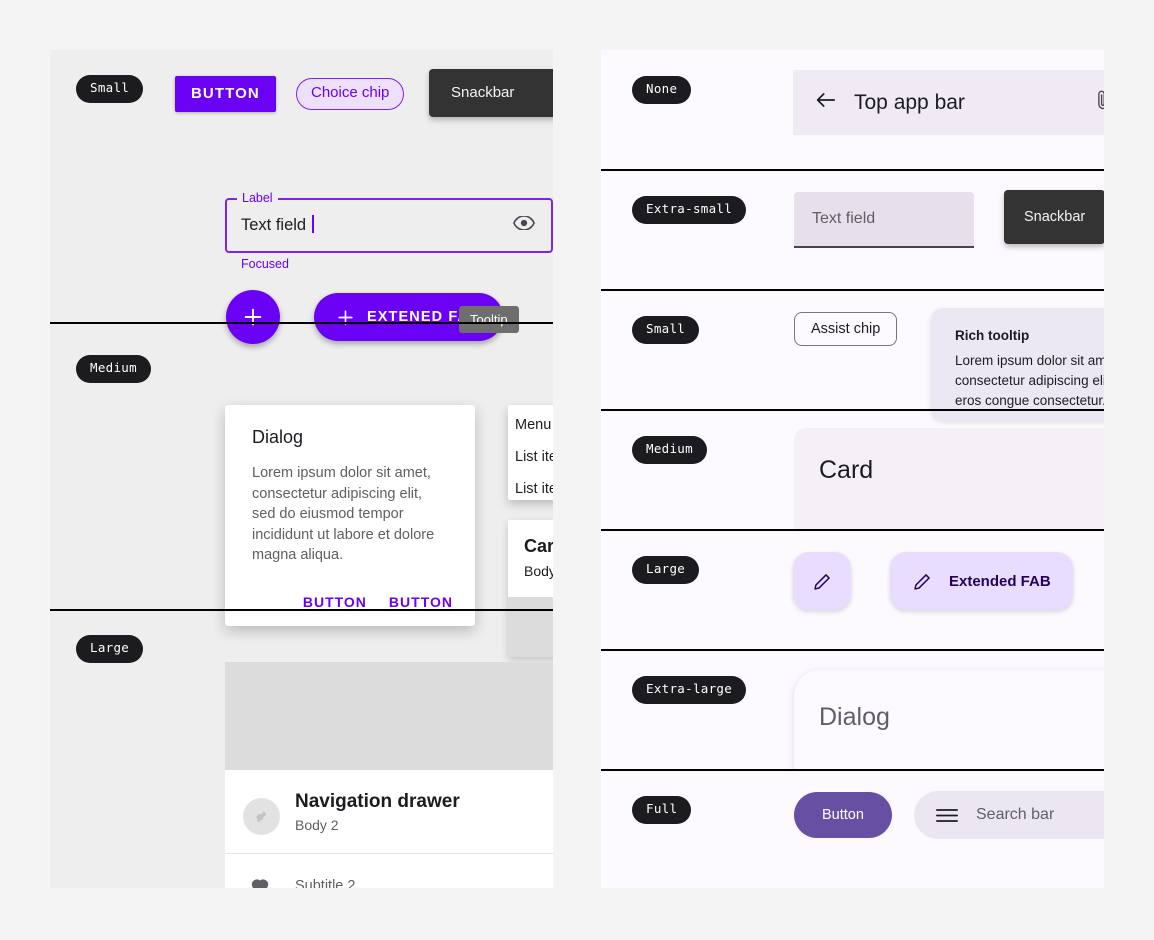 The height and width of the screenshot is (940, 1154). What do you see at coordinates (534, 457) in the screenshot?
I see `menu-item-0: List item` at bounding box center [534, 457].